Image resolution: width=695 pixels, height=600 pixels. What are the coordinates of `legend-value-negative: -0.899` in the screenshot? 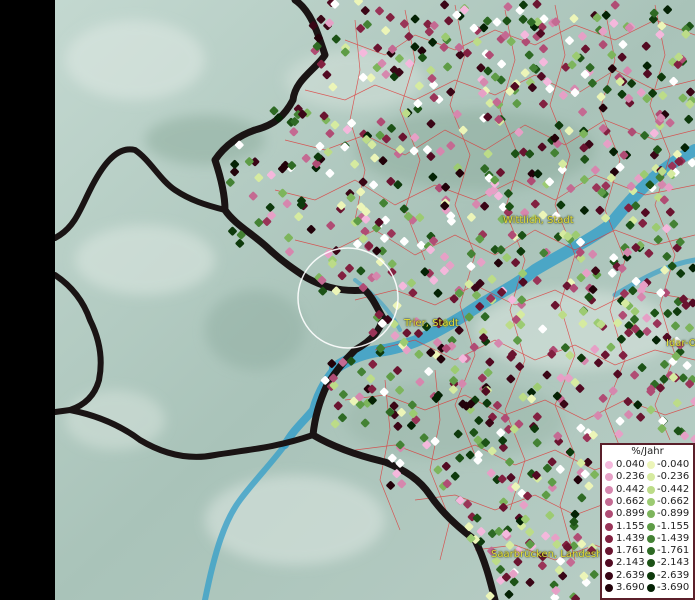 It's located at (673, 514).